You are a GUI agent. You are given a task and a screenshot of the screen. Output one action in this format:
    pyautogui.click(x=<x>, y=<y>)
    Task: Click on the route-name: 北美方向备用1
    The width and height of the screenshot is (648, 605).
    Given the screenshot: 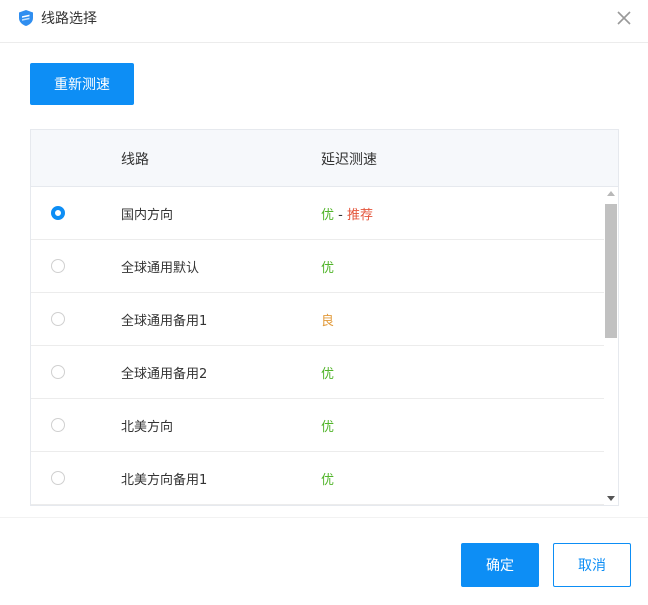 What is the action you would take?
    pyautogui.click(x=164, y=480)
    